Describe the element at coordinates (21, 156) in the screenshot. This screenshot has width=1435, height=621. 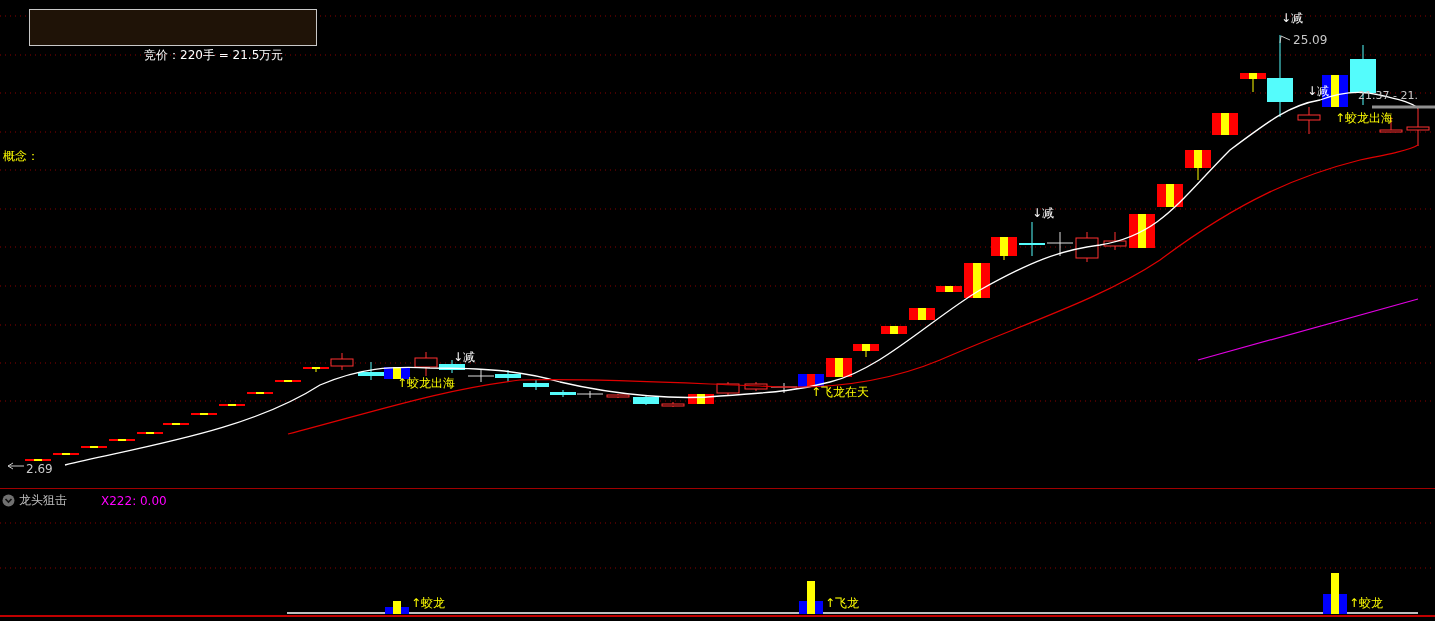
I see `concept-label: 概念：` at that location.